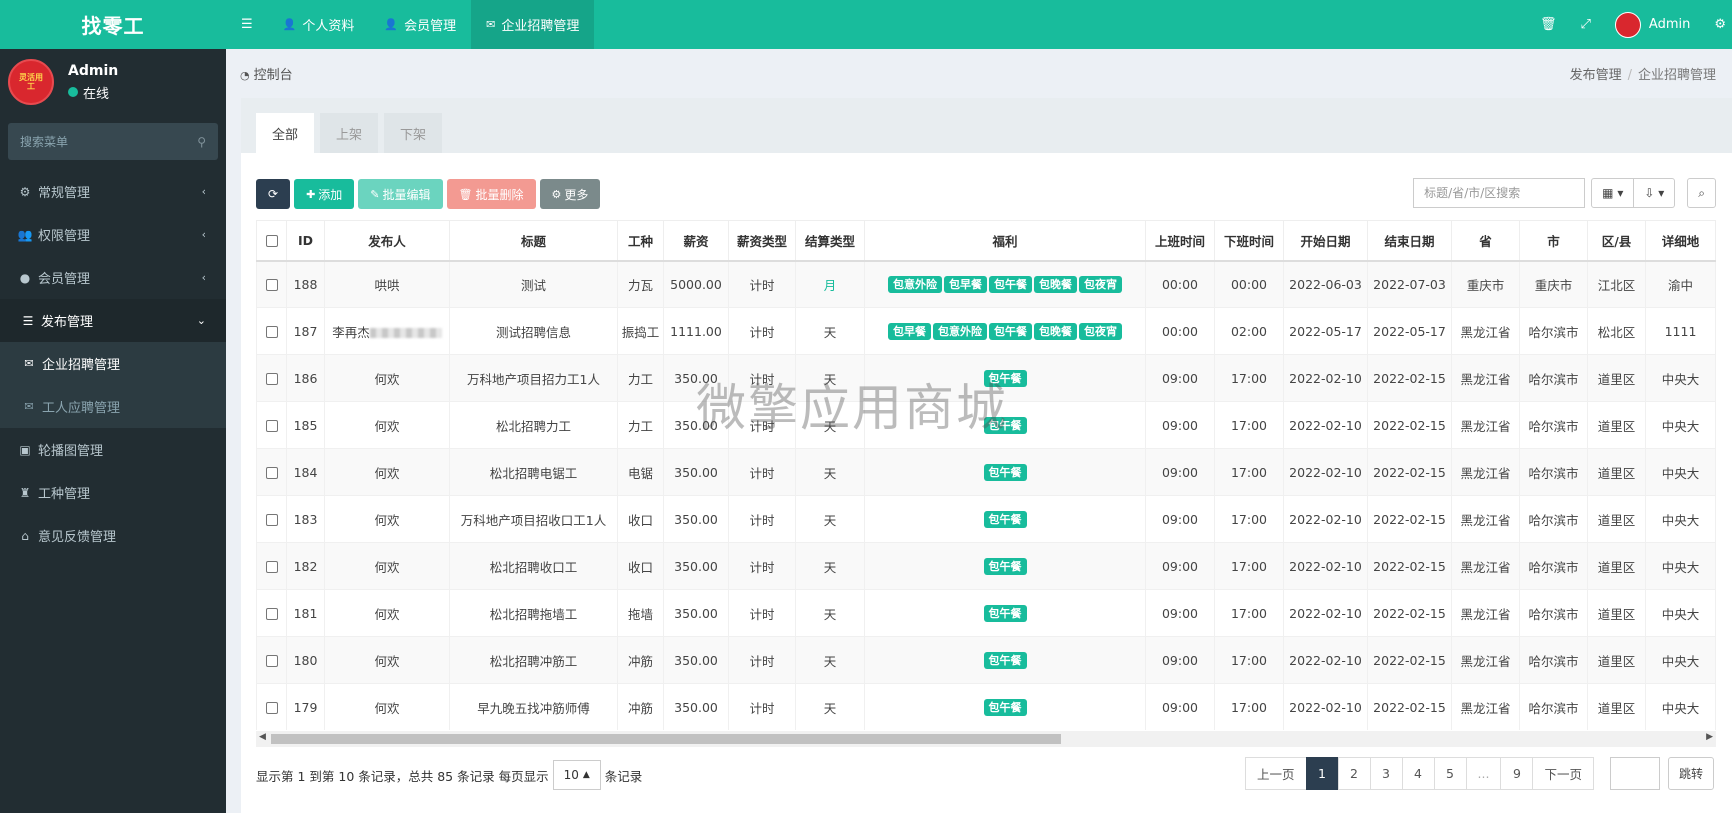 The width and height of the screenshot is (1732, 813). I want to click on page-button: 5, so click(1450, 773).